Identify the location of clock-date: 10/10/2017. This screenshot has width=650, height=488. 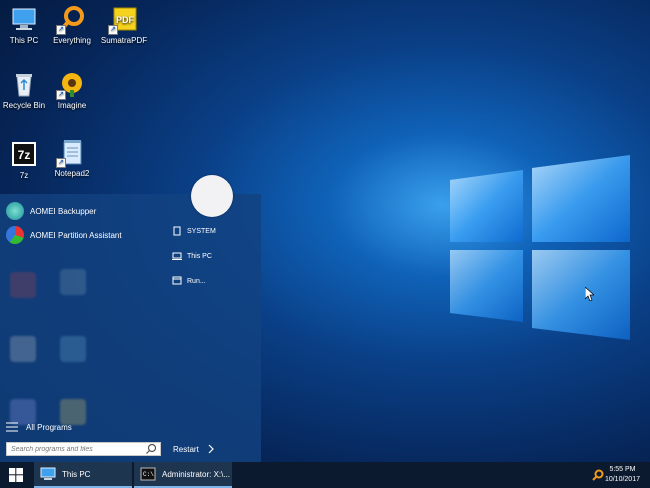
(622, 479).